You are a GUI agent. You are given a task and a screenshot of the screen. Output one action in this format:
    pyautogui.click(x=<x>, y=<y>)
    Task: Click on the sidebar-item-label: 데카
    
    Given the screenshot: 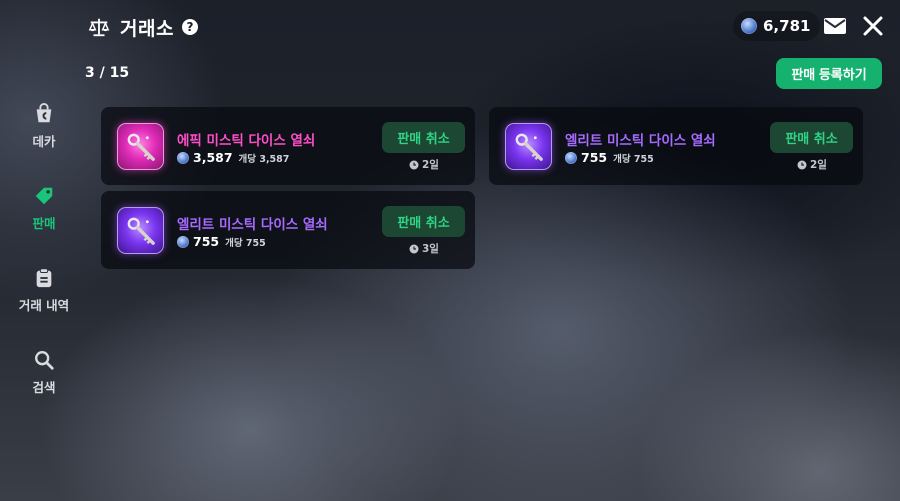 What is the action you would take?
    pyautogui.click(x=44, y=141)
    